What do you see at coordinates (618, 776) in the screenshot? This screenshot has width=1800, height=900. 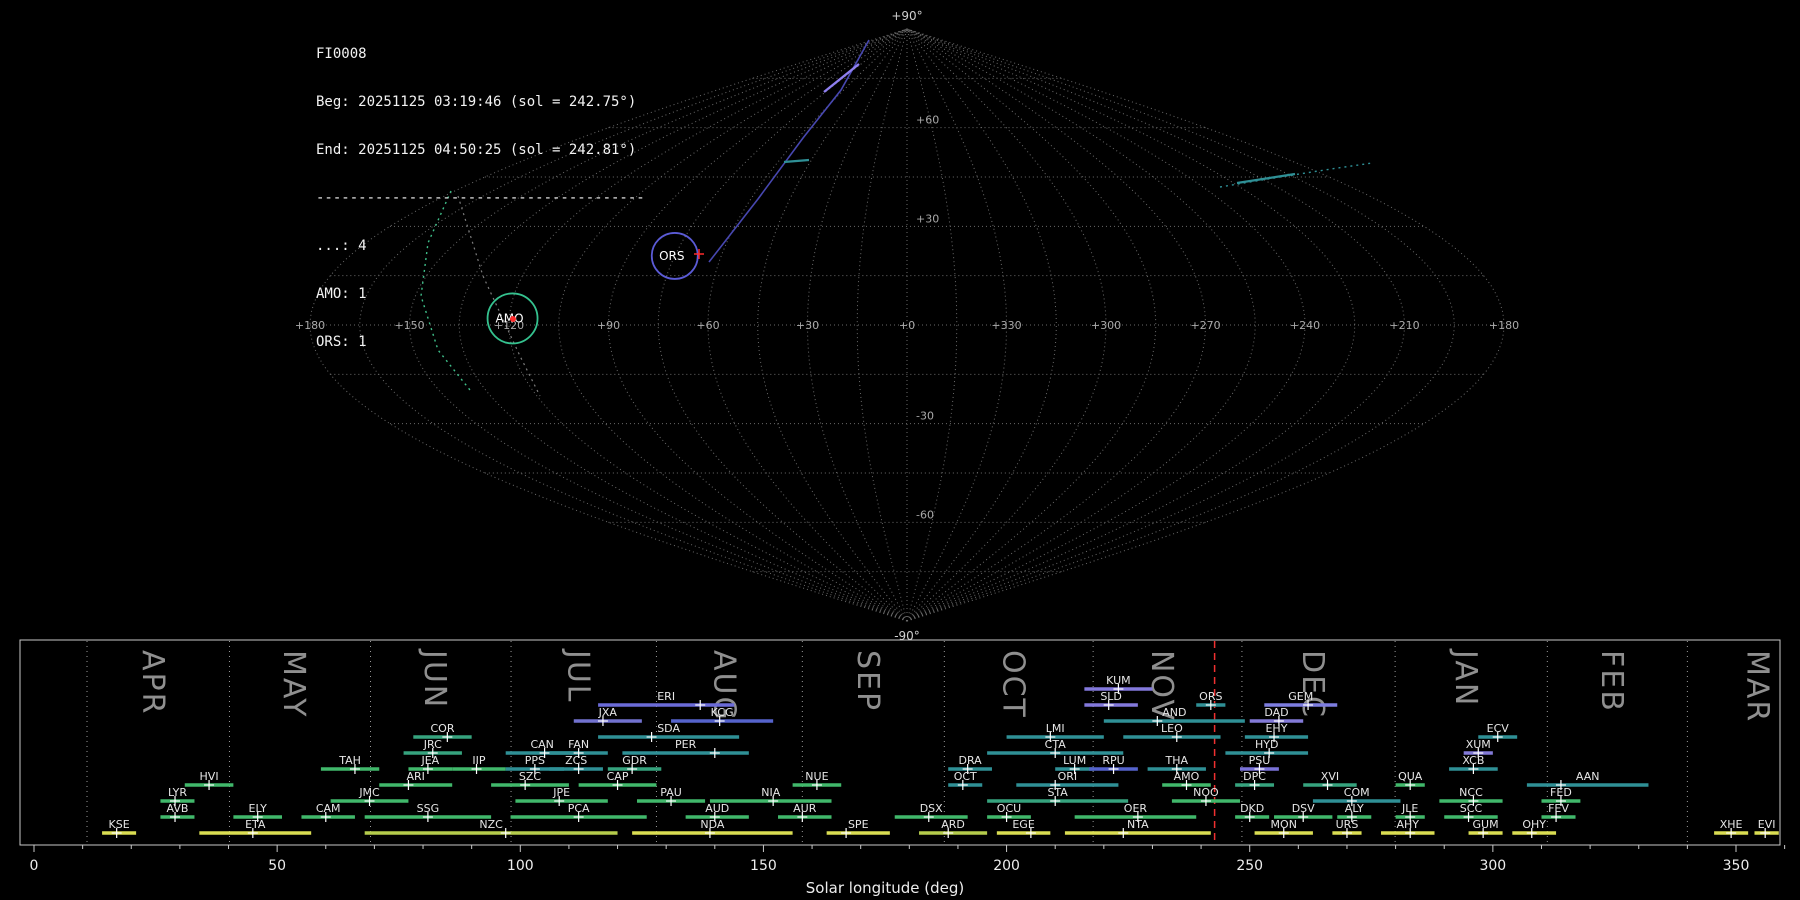 I see `shower-label-cap: CAP` at bounding box center [618, 776].